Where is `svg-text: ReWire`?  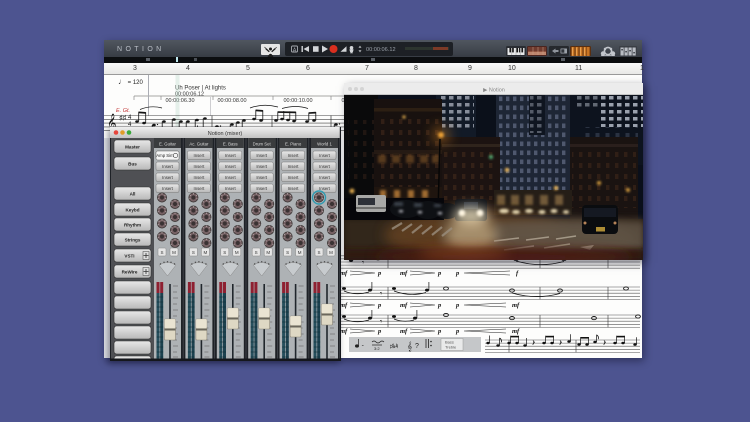 svg-text: ReWire is located at coordinates (130, 272).